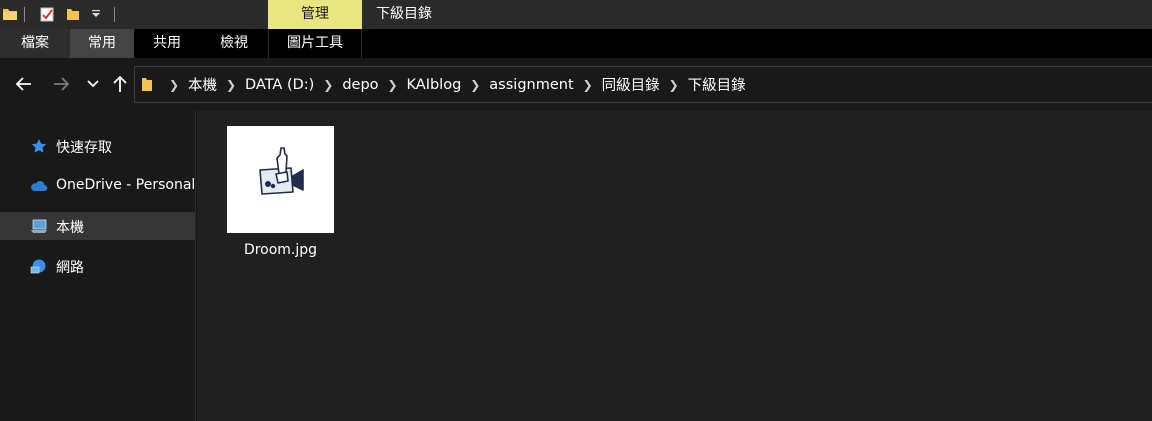 This screenshot has height=421, width=1152. What do you see at coordinates (70, 228) in the screenshot?
I see `sidebar-item-label: 本機` at bounding box center [70, 228].